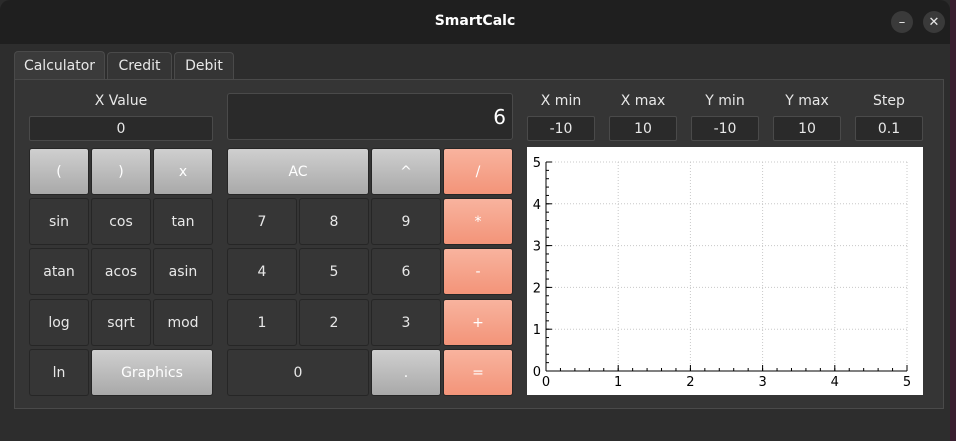 This screenshot has height=441, width=956. What do you see at coordinates (835, 382) in the screenshot?
I see `x-tick-label: 4` at bounding box center [835, 382].